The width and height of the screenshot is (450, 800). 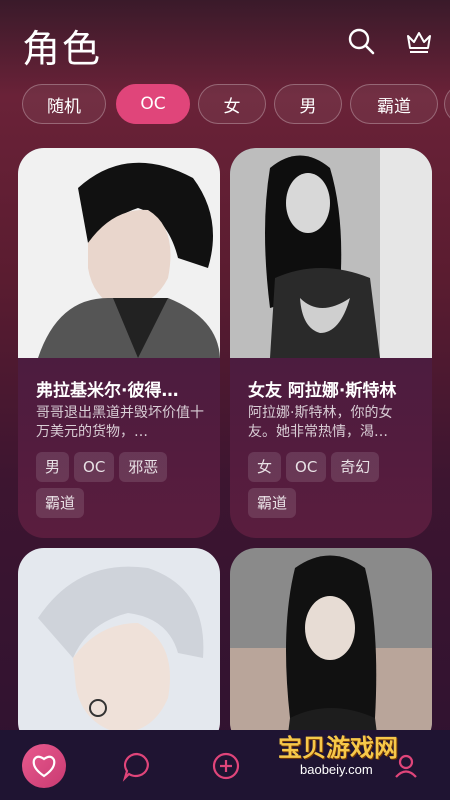 I want to click on watermark-text: 宝贝游戏网, so click(x=338, y=748).